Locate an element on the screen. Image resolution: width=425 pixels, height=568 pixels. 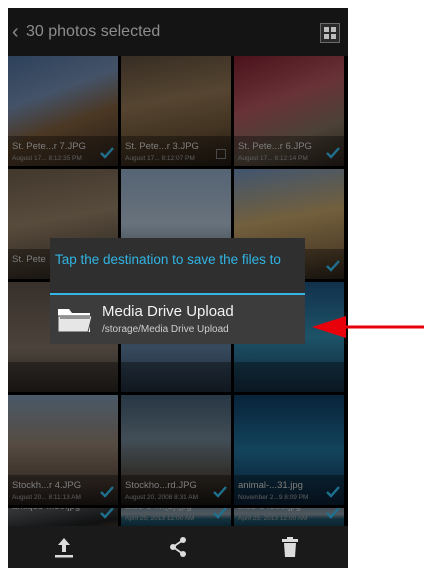
grid-view-icon is located at coordinates (330, 33).